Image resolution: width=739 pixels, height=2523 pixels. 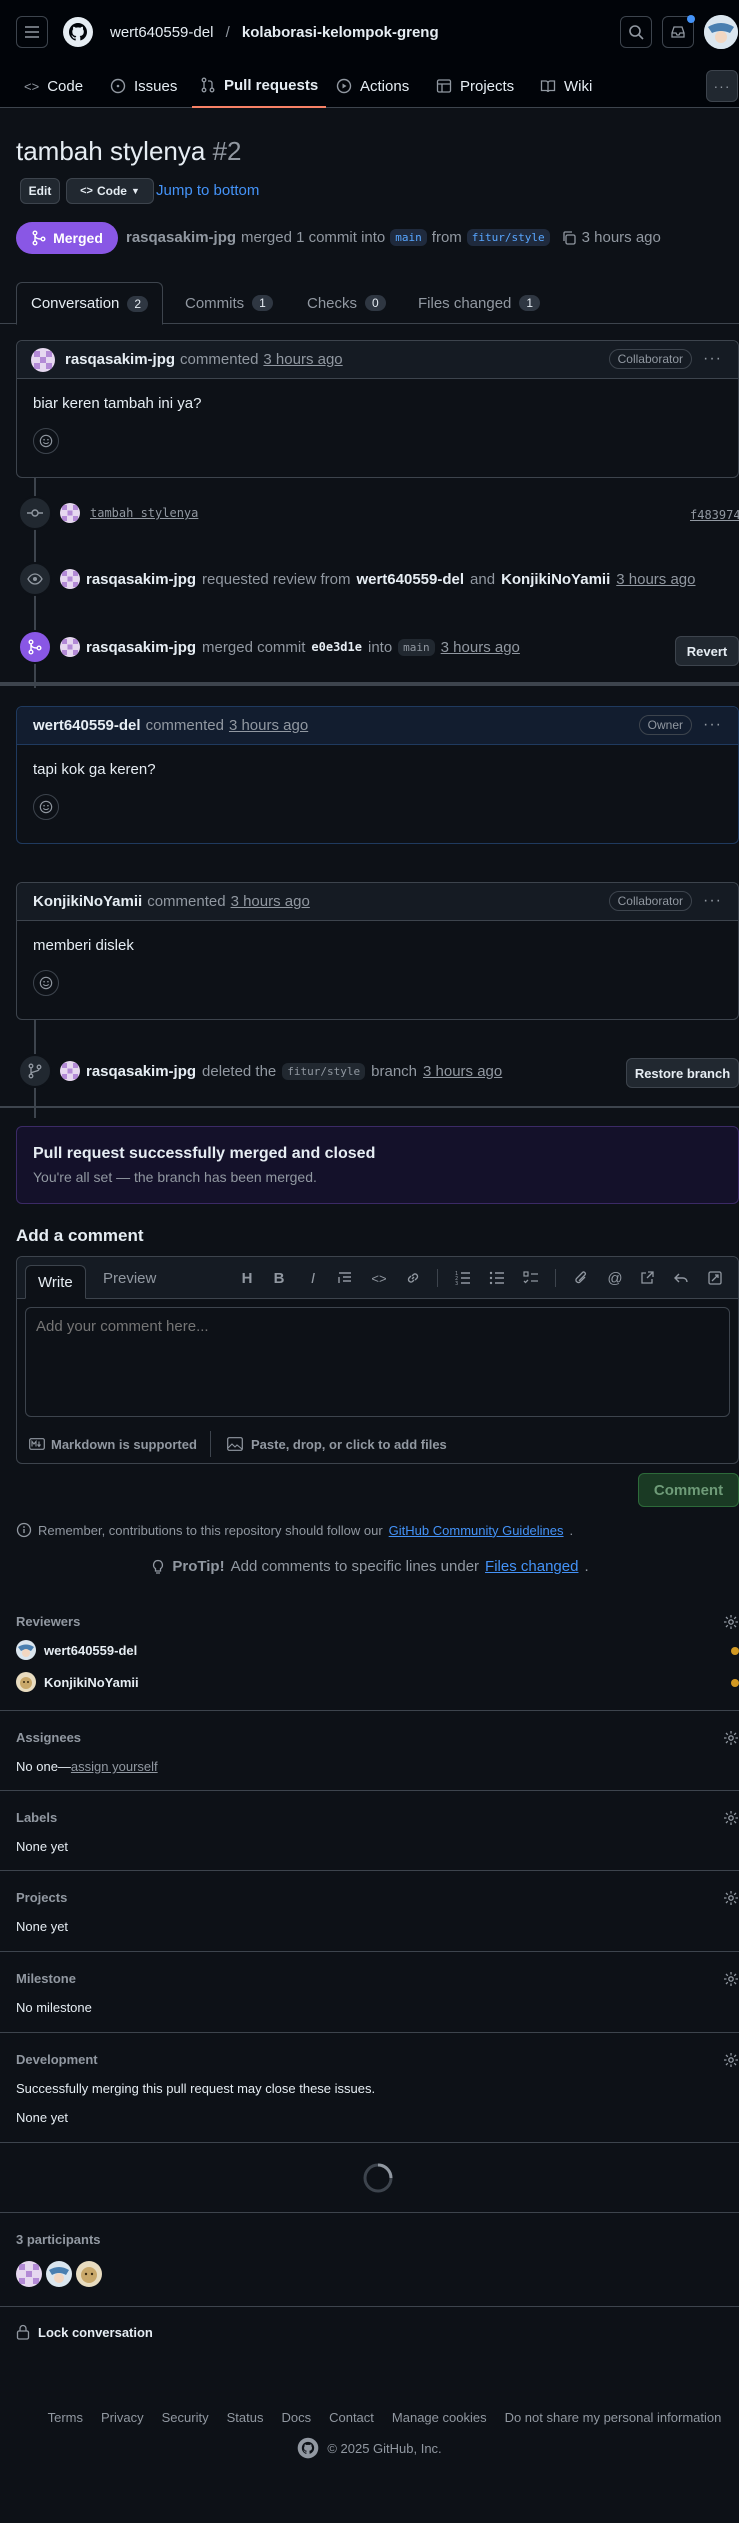 What do you see at coordinates (87, 725) in the screenshot?
I see `comment-author: wert640559-del` at bounding box center [87, 725].